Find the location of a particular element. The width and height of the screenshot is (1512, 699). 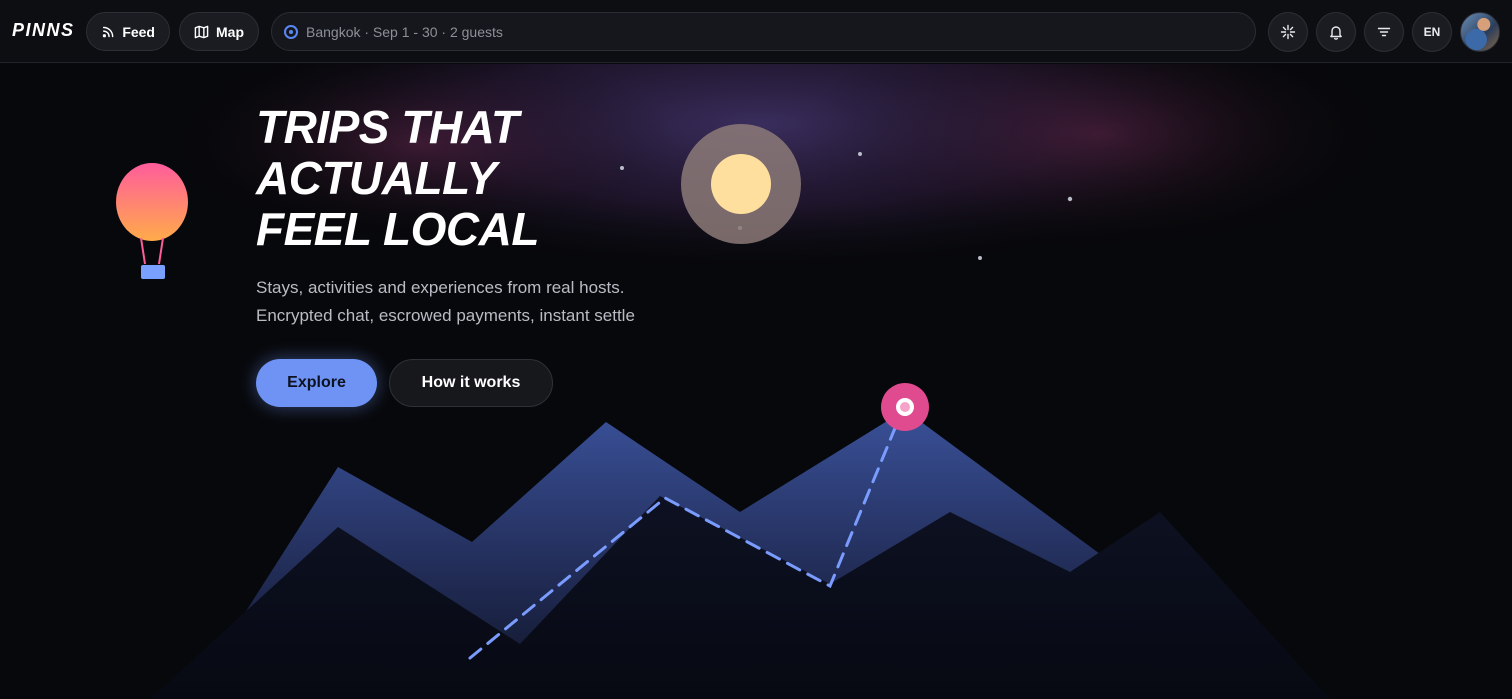

headline-line-1: TRIPS THAT is located at coordinates (387, 127).